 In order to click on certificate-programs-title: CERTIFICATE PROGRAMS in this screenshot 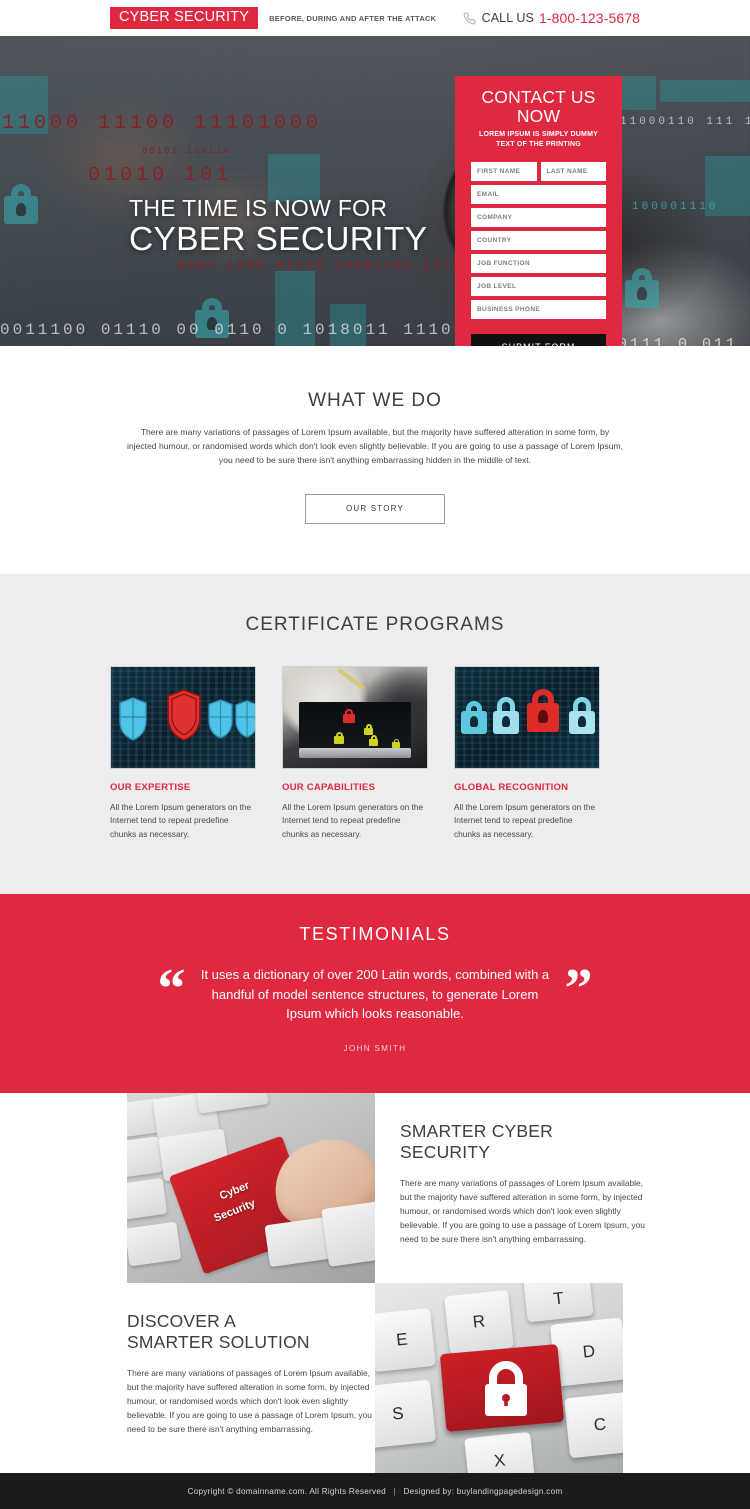, I will do `click(375, 624)`.